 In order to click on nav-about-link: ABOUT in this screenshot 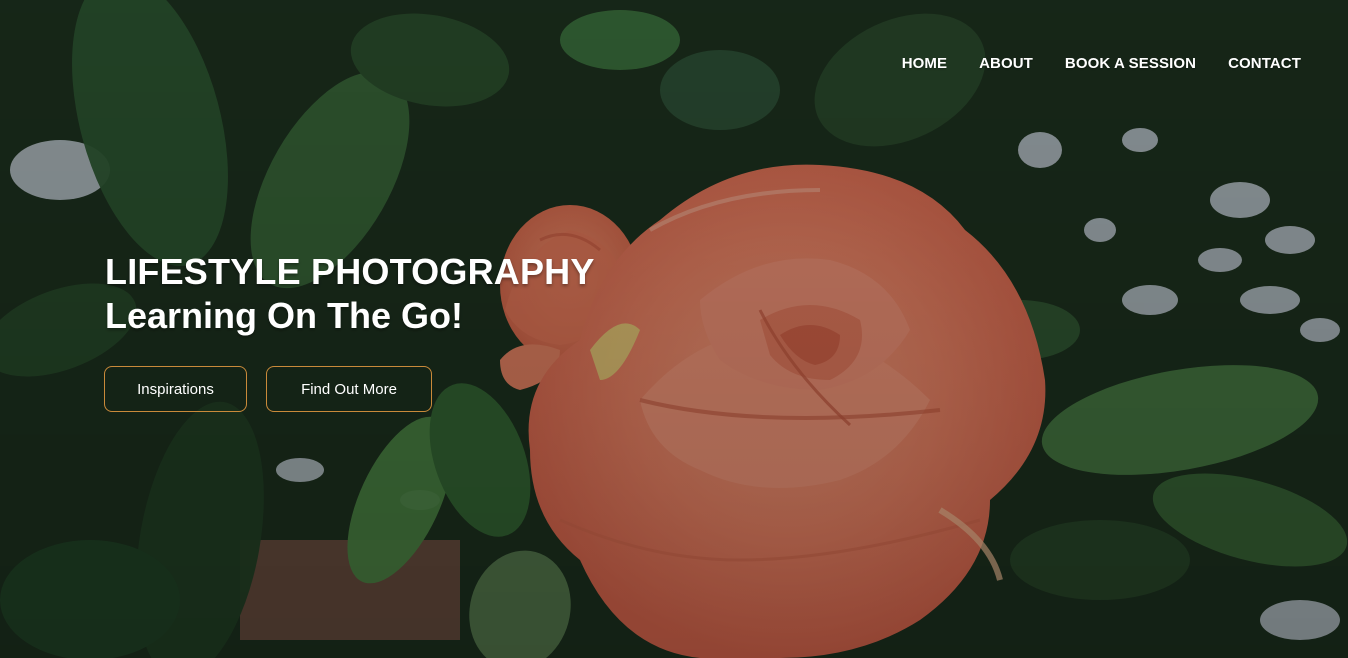, I will do `click(1006, 63)`.